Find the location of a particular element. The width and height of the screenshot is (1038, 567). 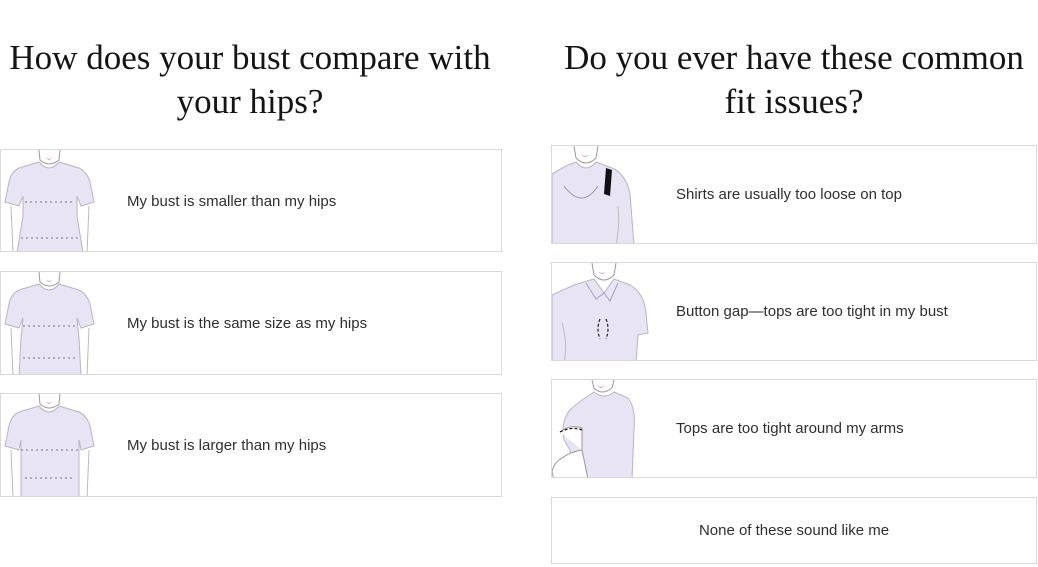

loose-shoulder-icon is located at coordinates (602, 194).